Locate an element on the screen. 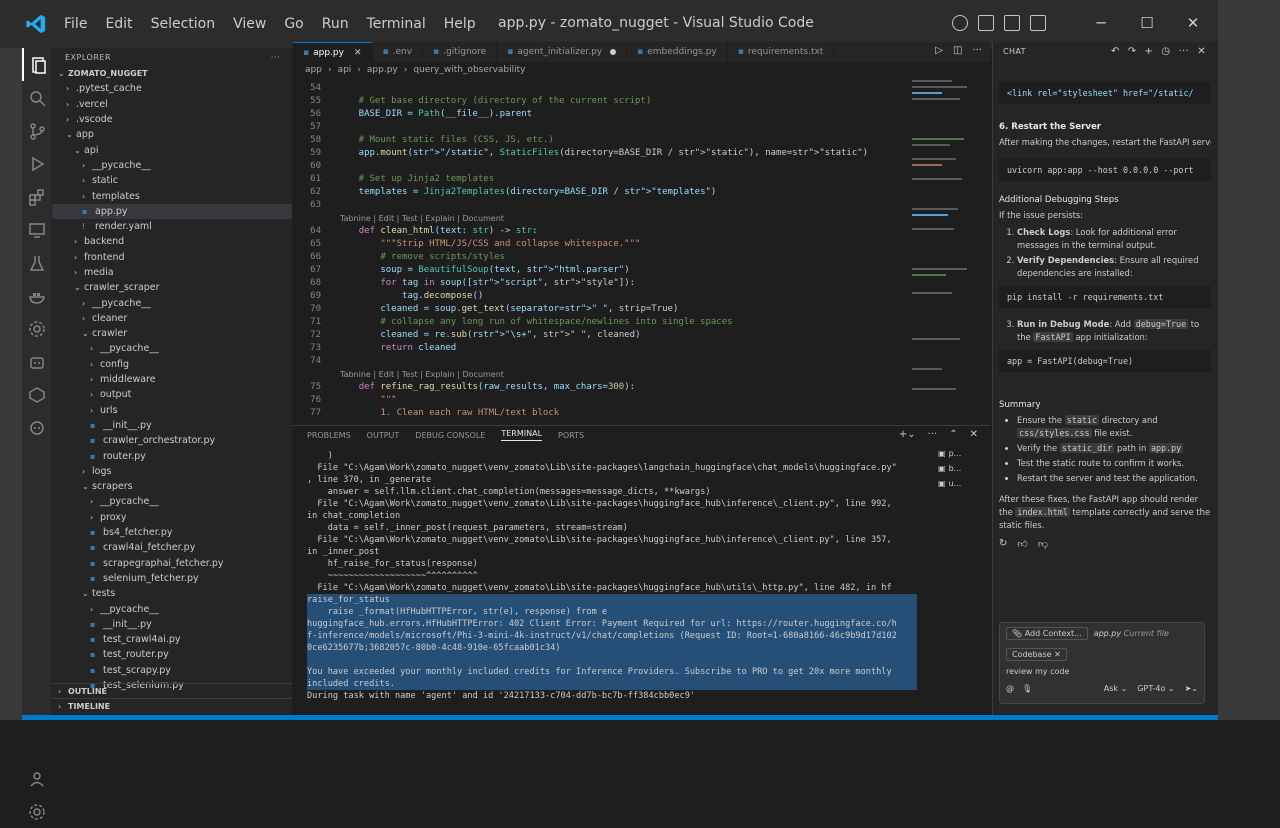  menu-run: Run is located at coordinates (335, 24).